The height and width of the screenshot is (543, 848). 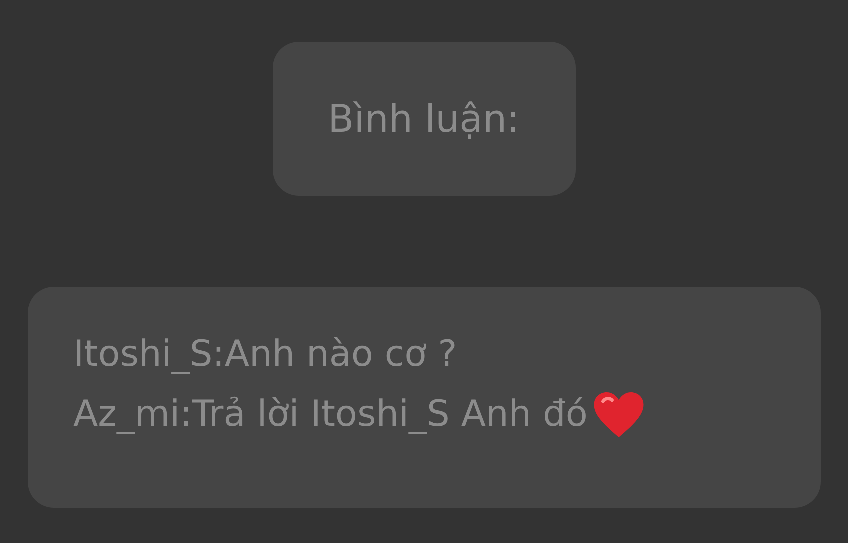 I want to click on comment-text: Az_mi:Trả lời Itoshi_S Anh đó, so click(x=331, y=415).